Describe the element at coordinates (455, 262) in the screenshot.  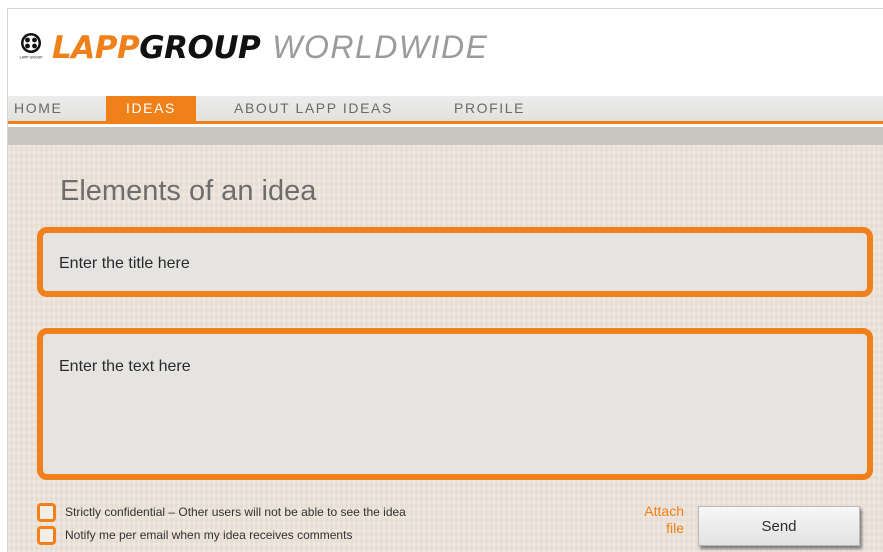
I see `title-input: Enter the title here` at that location.